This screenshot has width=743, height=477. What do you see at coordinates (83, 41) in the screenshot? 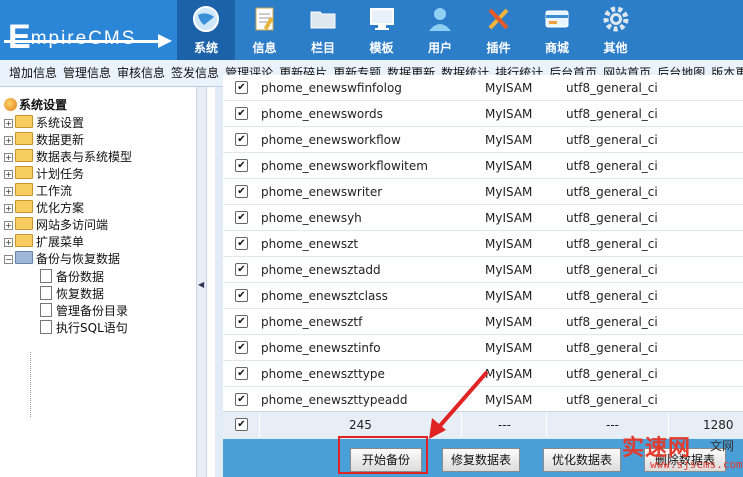
I see `logo-arrow-line` at bounding box center [83, 41].